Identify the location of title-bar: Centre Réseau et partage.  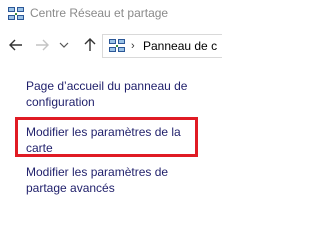
(106, 14).